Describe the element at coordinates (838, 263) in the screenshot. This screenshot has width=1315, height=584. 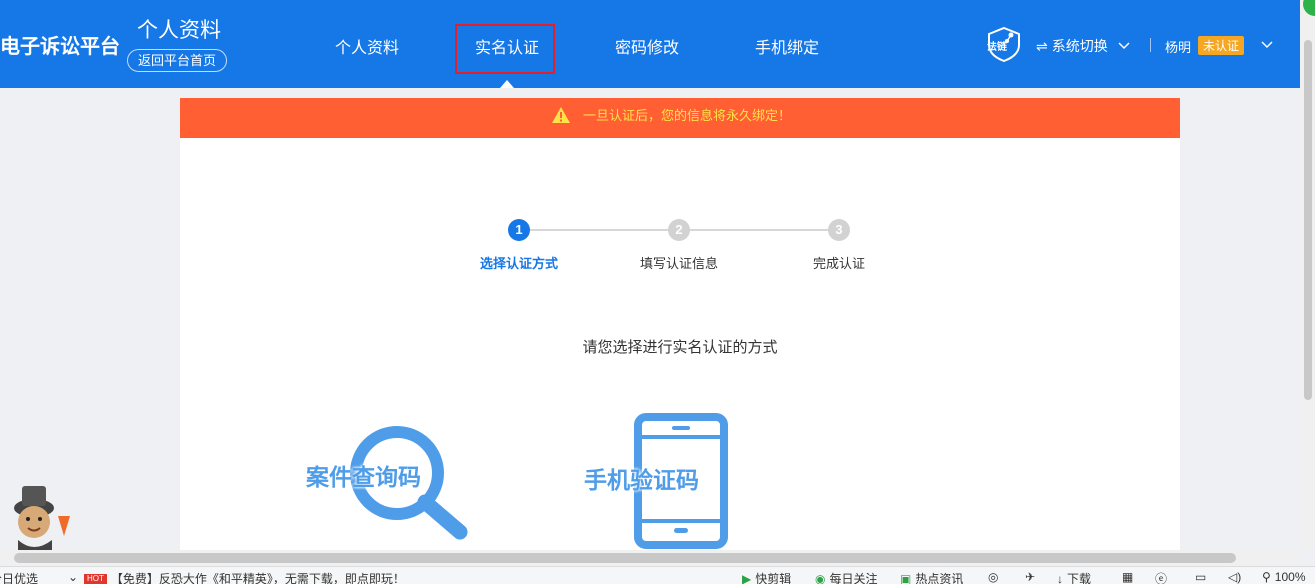
I see `step-3-label: 完成认证` at that location.